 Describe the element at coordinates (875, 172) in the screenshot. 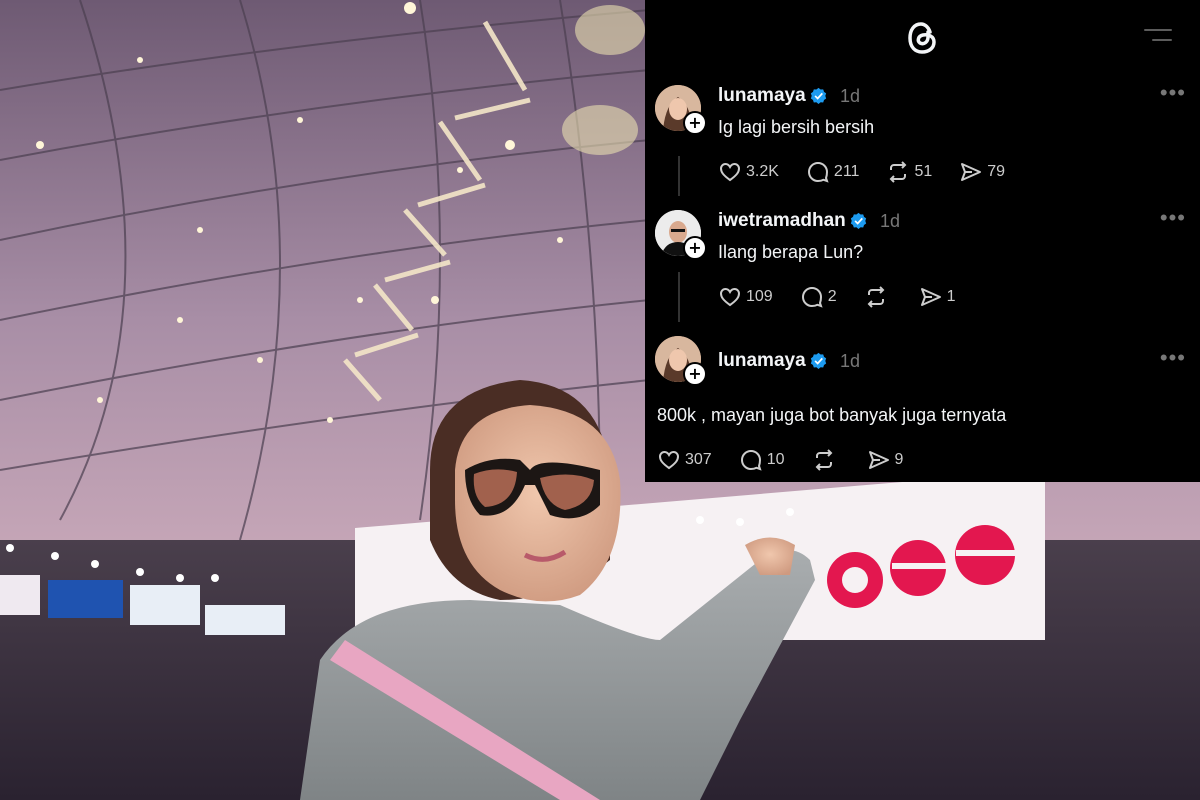

I see `post-actions: 3.2K 211 51 79` at that location.